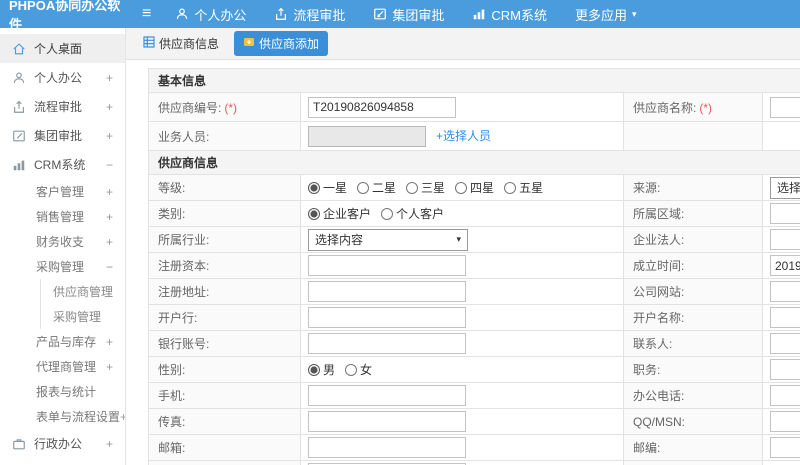  I want to click on field-label: 公司网站:, so click(693, 291).